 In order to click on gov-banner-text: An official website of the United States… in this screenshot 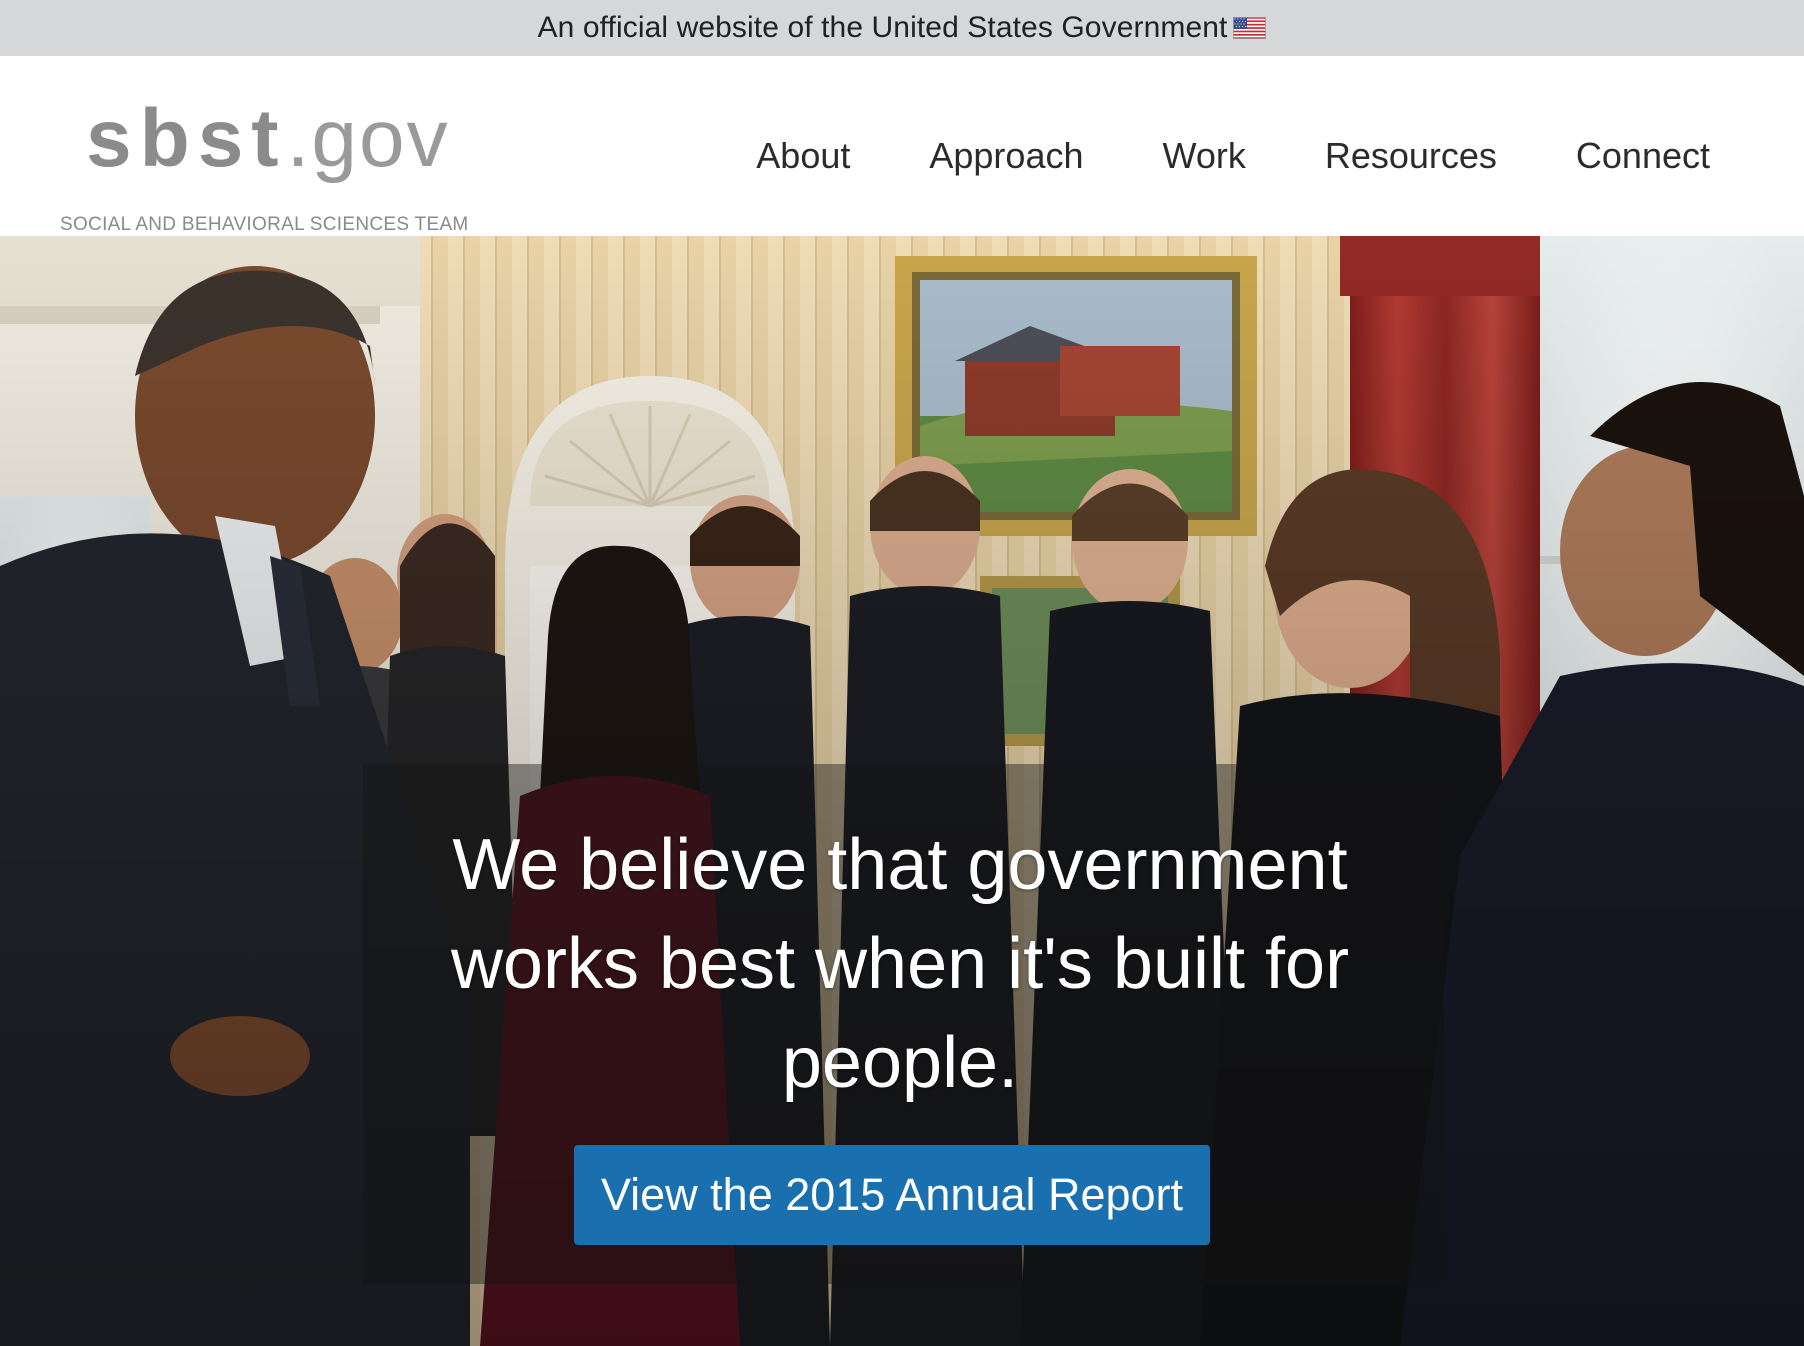, I will do `click(882, 27)`.